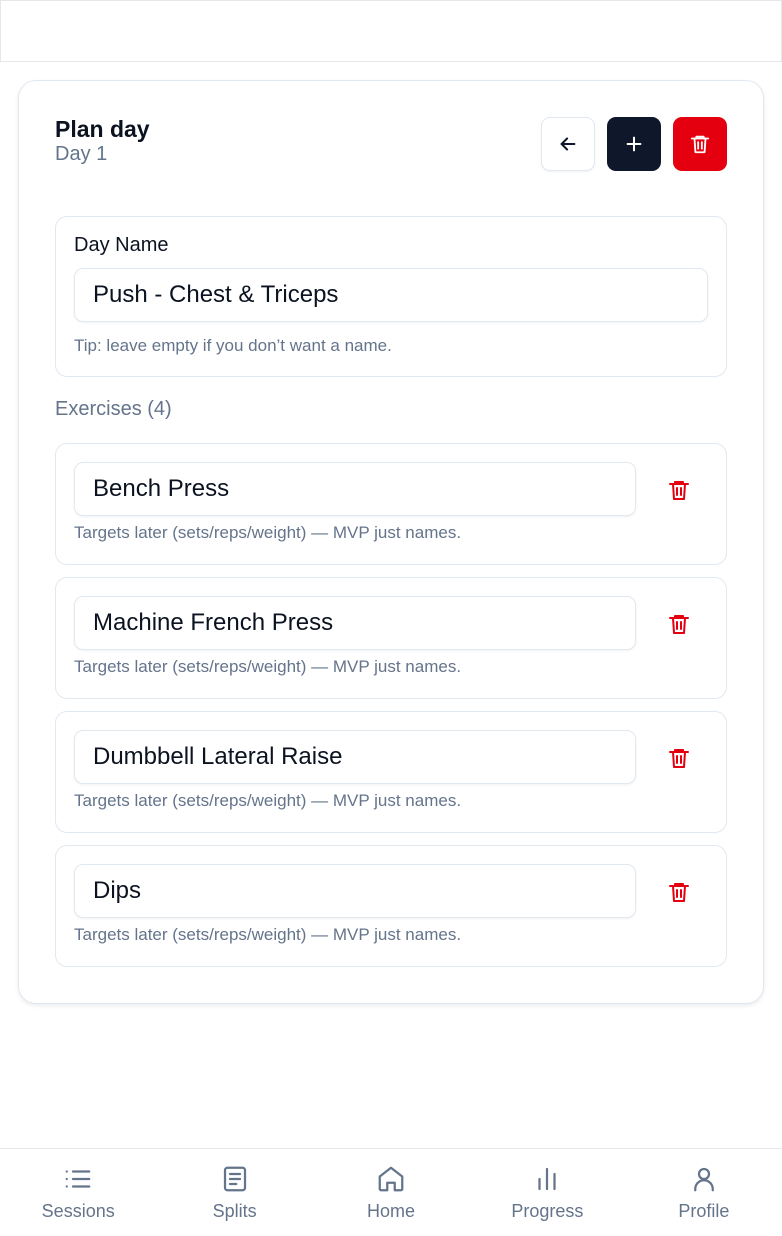  What do you see at coordinates (121, 245) in the screenshot?
I see `day-name-label: Day Name` at bounding box center [121, 245].